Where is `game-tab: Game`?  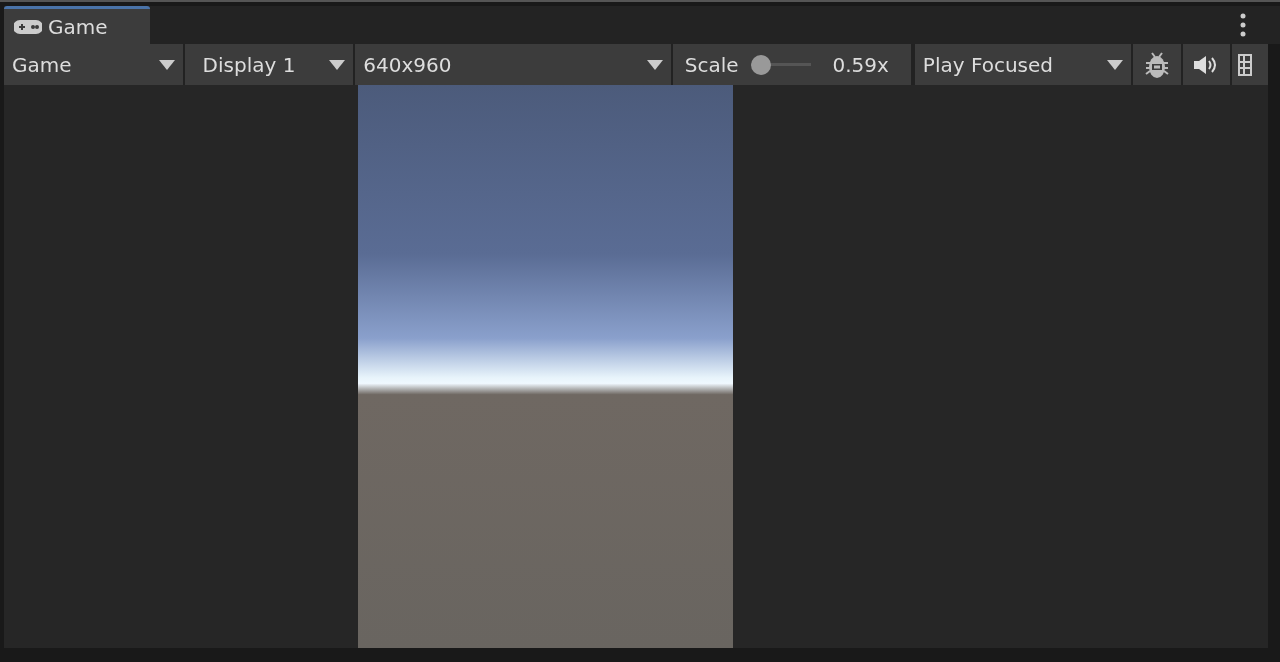 game-tab: Game is located at coordinates (77, 25).